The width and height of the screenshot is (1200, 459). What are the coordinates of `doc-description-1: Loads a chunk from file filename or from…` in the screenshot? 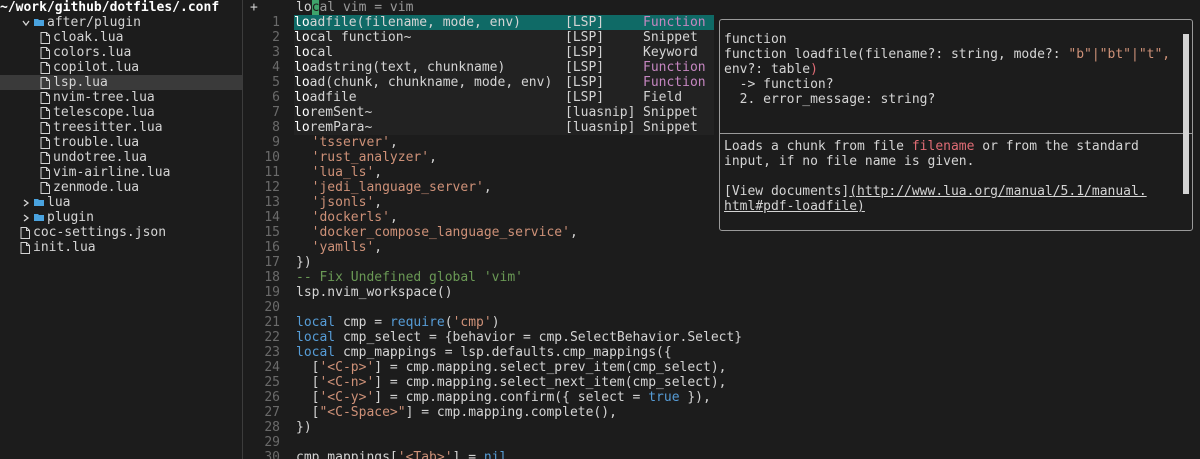 It's located at (931, 146).